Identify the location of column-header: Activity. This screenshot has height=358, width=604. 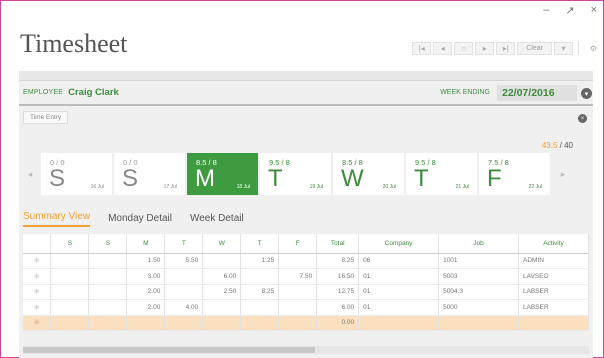
(554, 244).